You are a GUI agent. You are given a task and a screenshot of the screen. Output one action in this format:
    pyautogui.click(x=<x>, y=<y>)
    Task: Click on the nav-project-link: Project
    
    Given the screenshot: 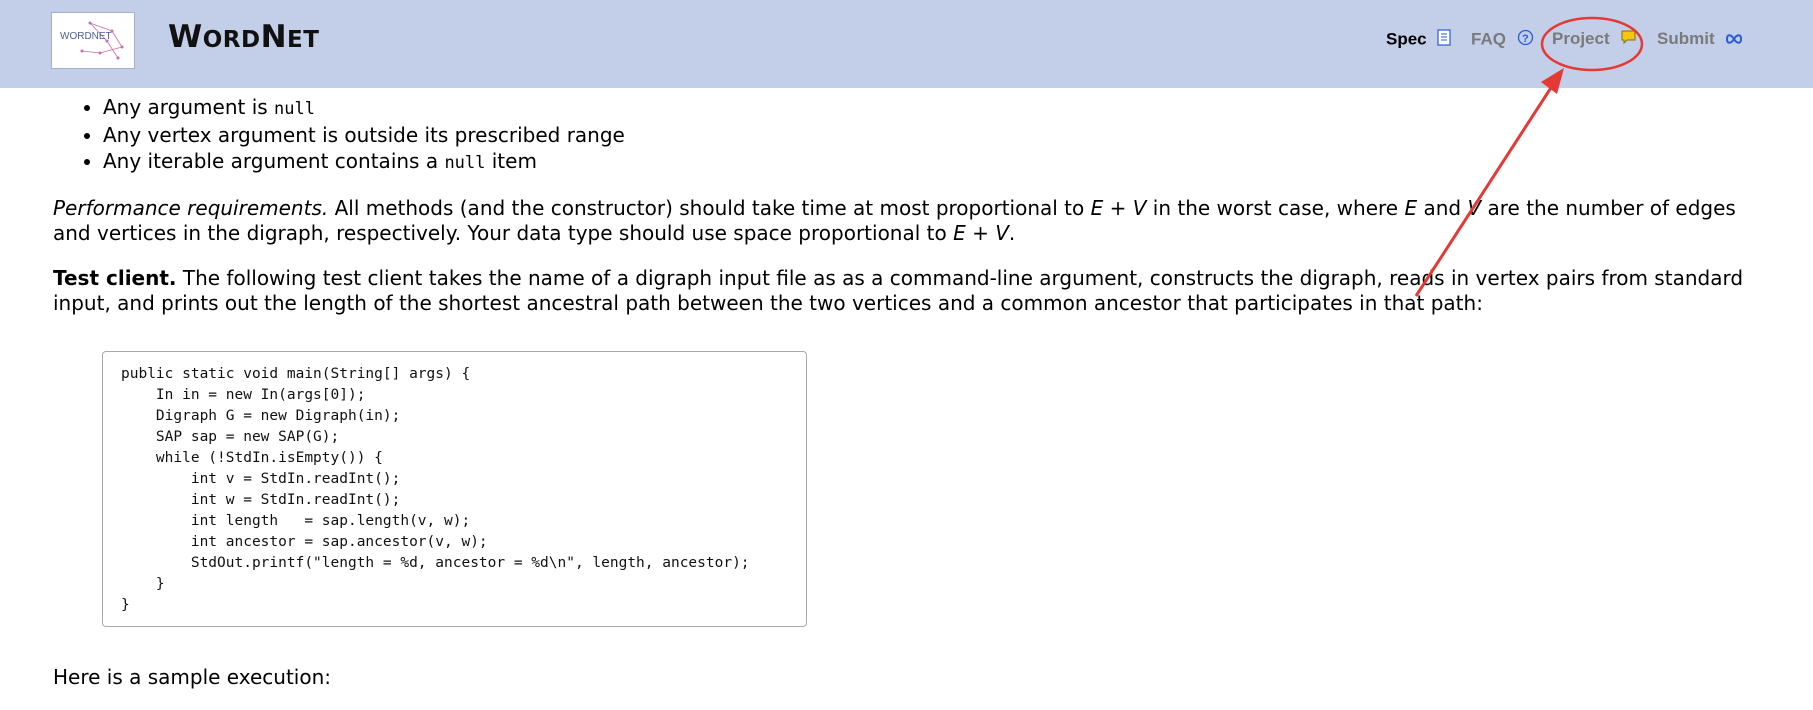 What is the action you would take?
    pyautogui.click(x=1594, y=39)
    